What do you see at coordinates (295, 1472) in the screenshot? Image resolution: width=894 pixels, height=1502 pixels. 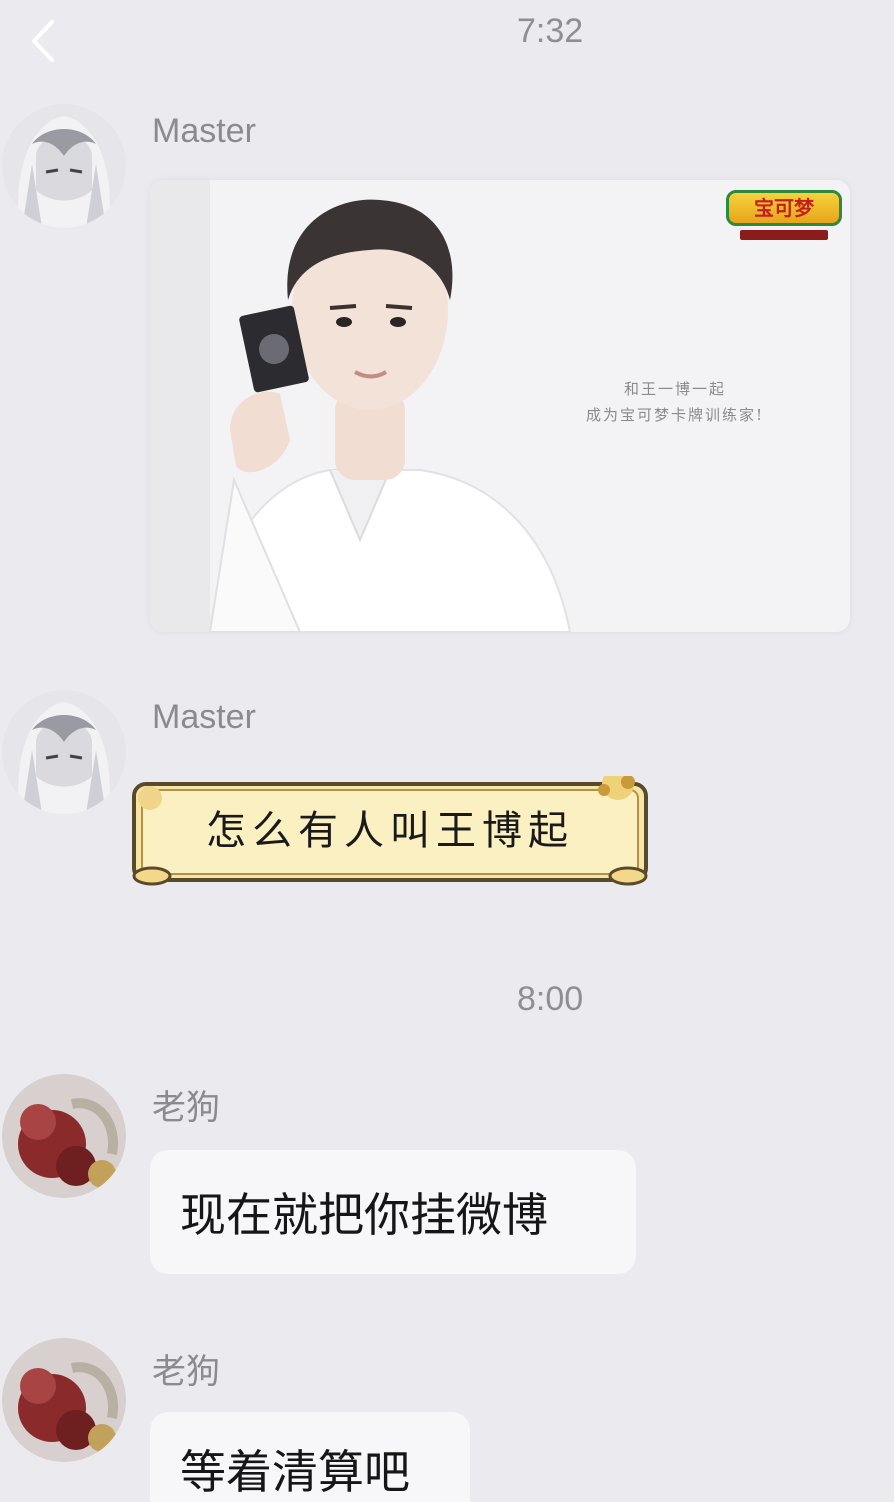 I see `message-text: 等着清算吧` at bounding box center [295, 1472].